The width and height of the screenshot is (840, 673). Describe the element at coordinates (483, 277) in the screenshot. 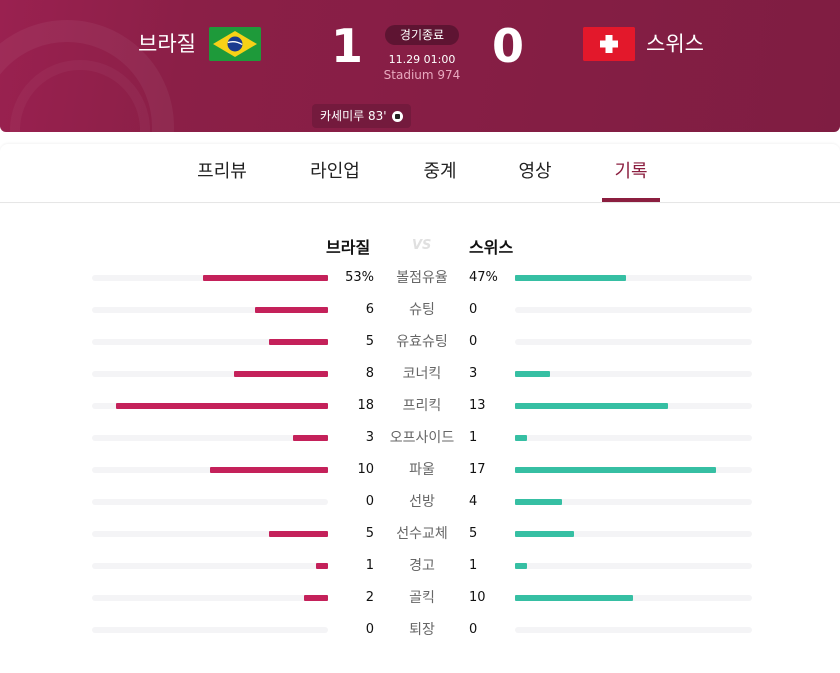

I see `away-stat-value: 47%` at that location.